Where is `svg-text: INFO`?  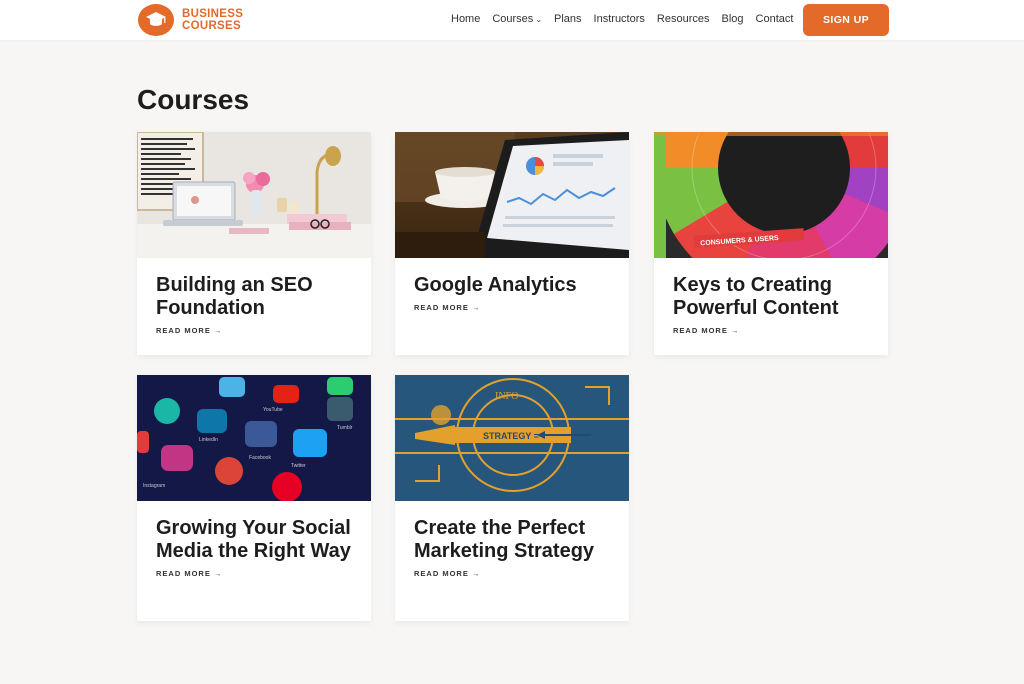 svg-text: INFO is located at coordinates (506, 396).